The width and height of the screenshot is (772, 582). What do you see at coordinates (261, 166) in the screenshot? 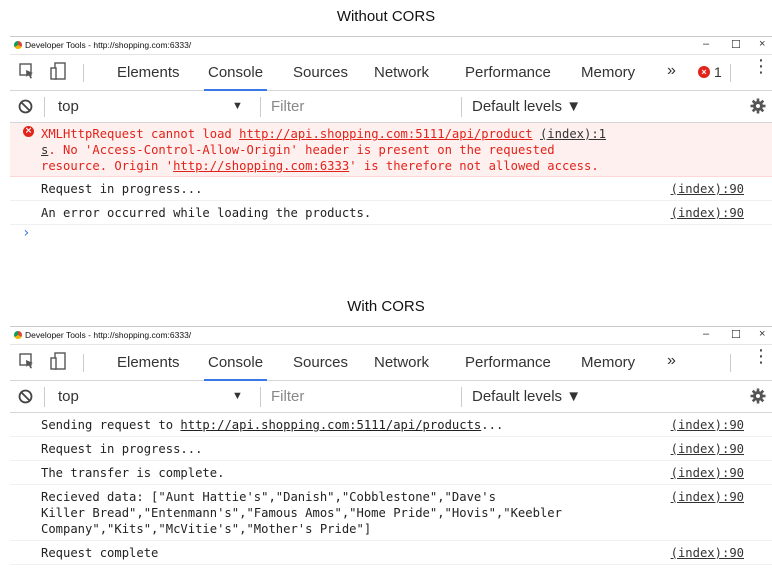
I see `error-origin-link: http://shopping.com:6333` at bounding box center [261, 166].